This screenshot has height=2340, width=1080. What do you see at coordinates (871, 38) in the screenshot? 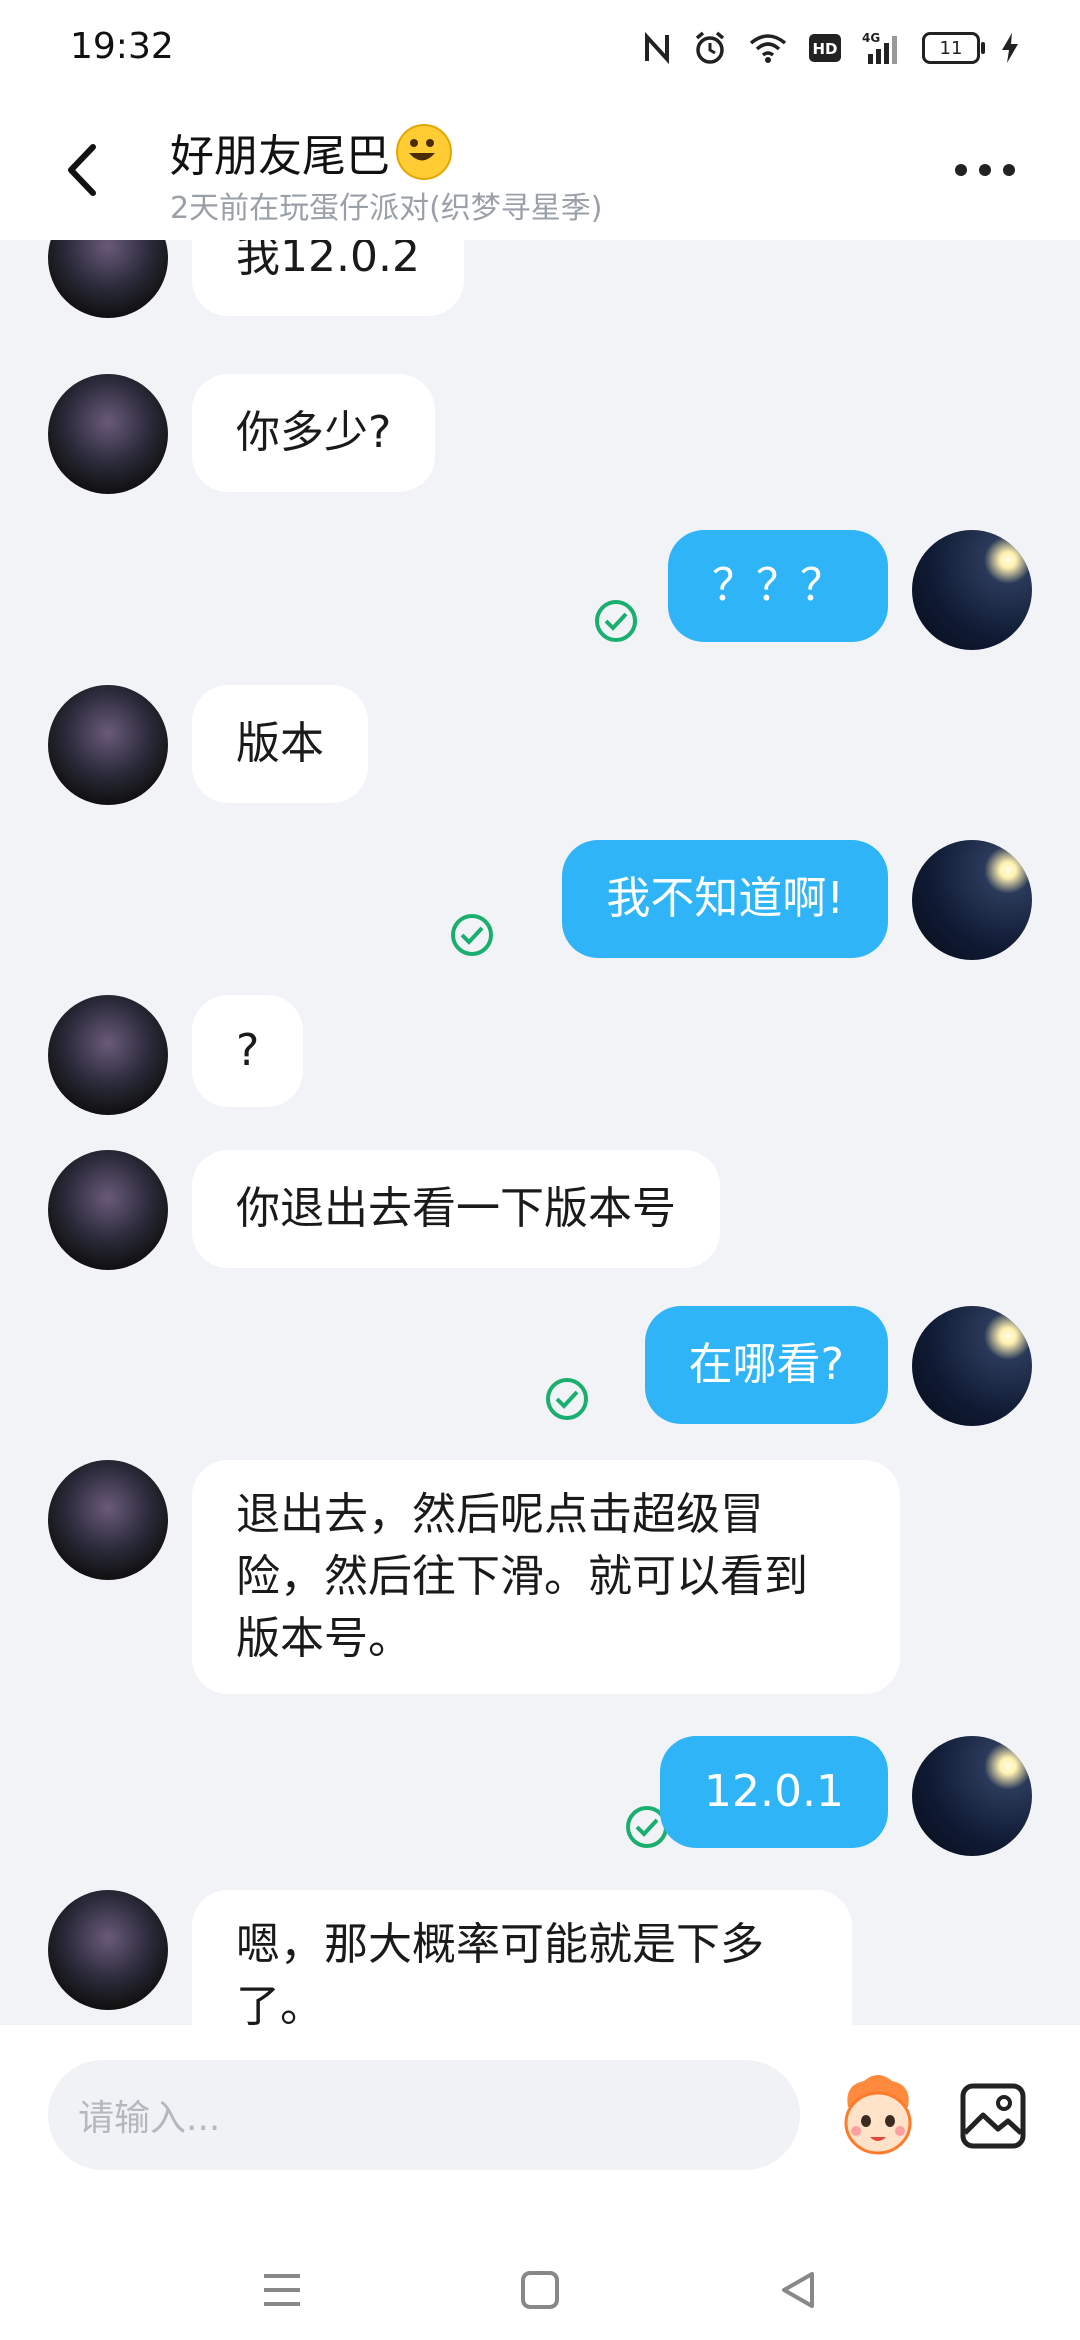
I see `svg-text: 4G` at bounding box center [871, 38].